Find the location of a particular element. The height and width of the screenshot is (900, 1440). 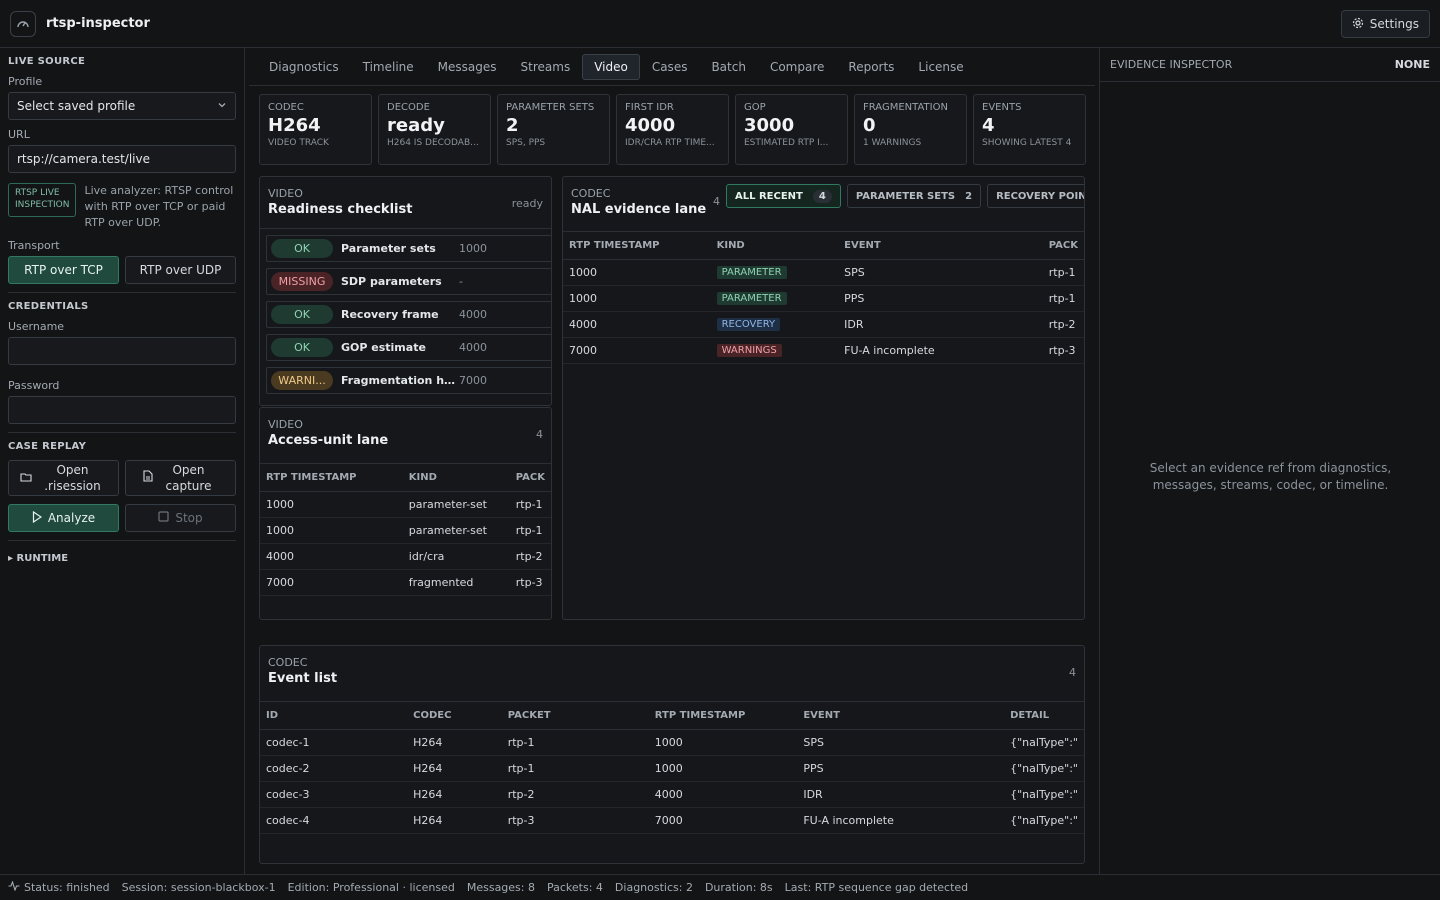

filter-label: RECOVERY POINTS is located at coordinates (1040, 196).